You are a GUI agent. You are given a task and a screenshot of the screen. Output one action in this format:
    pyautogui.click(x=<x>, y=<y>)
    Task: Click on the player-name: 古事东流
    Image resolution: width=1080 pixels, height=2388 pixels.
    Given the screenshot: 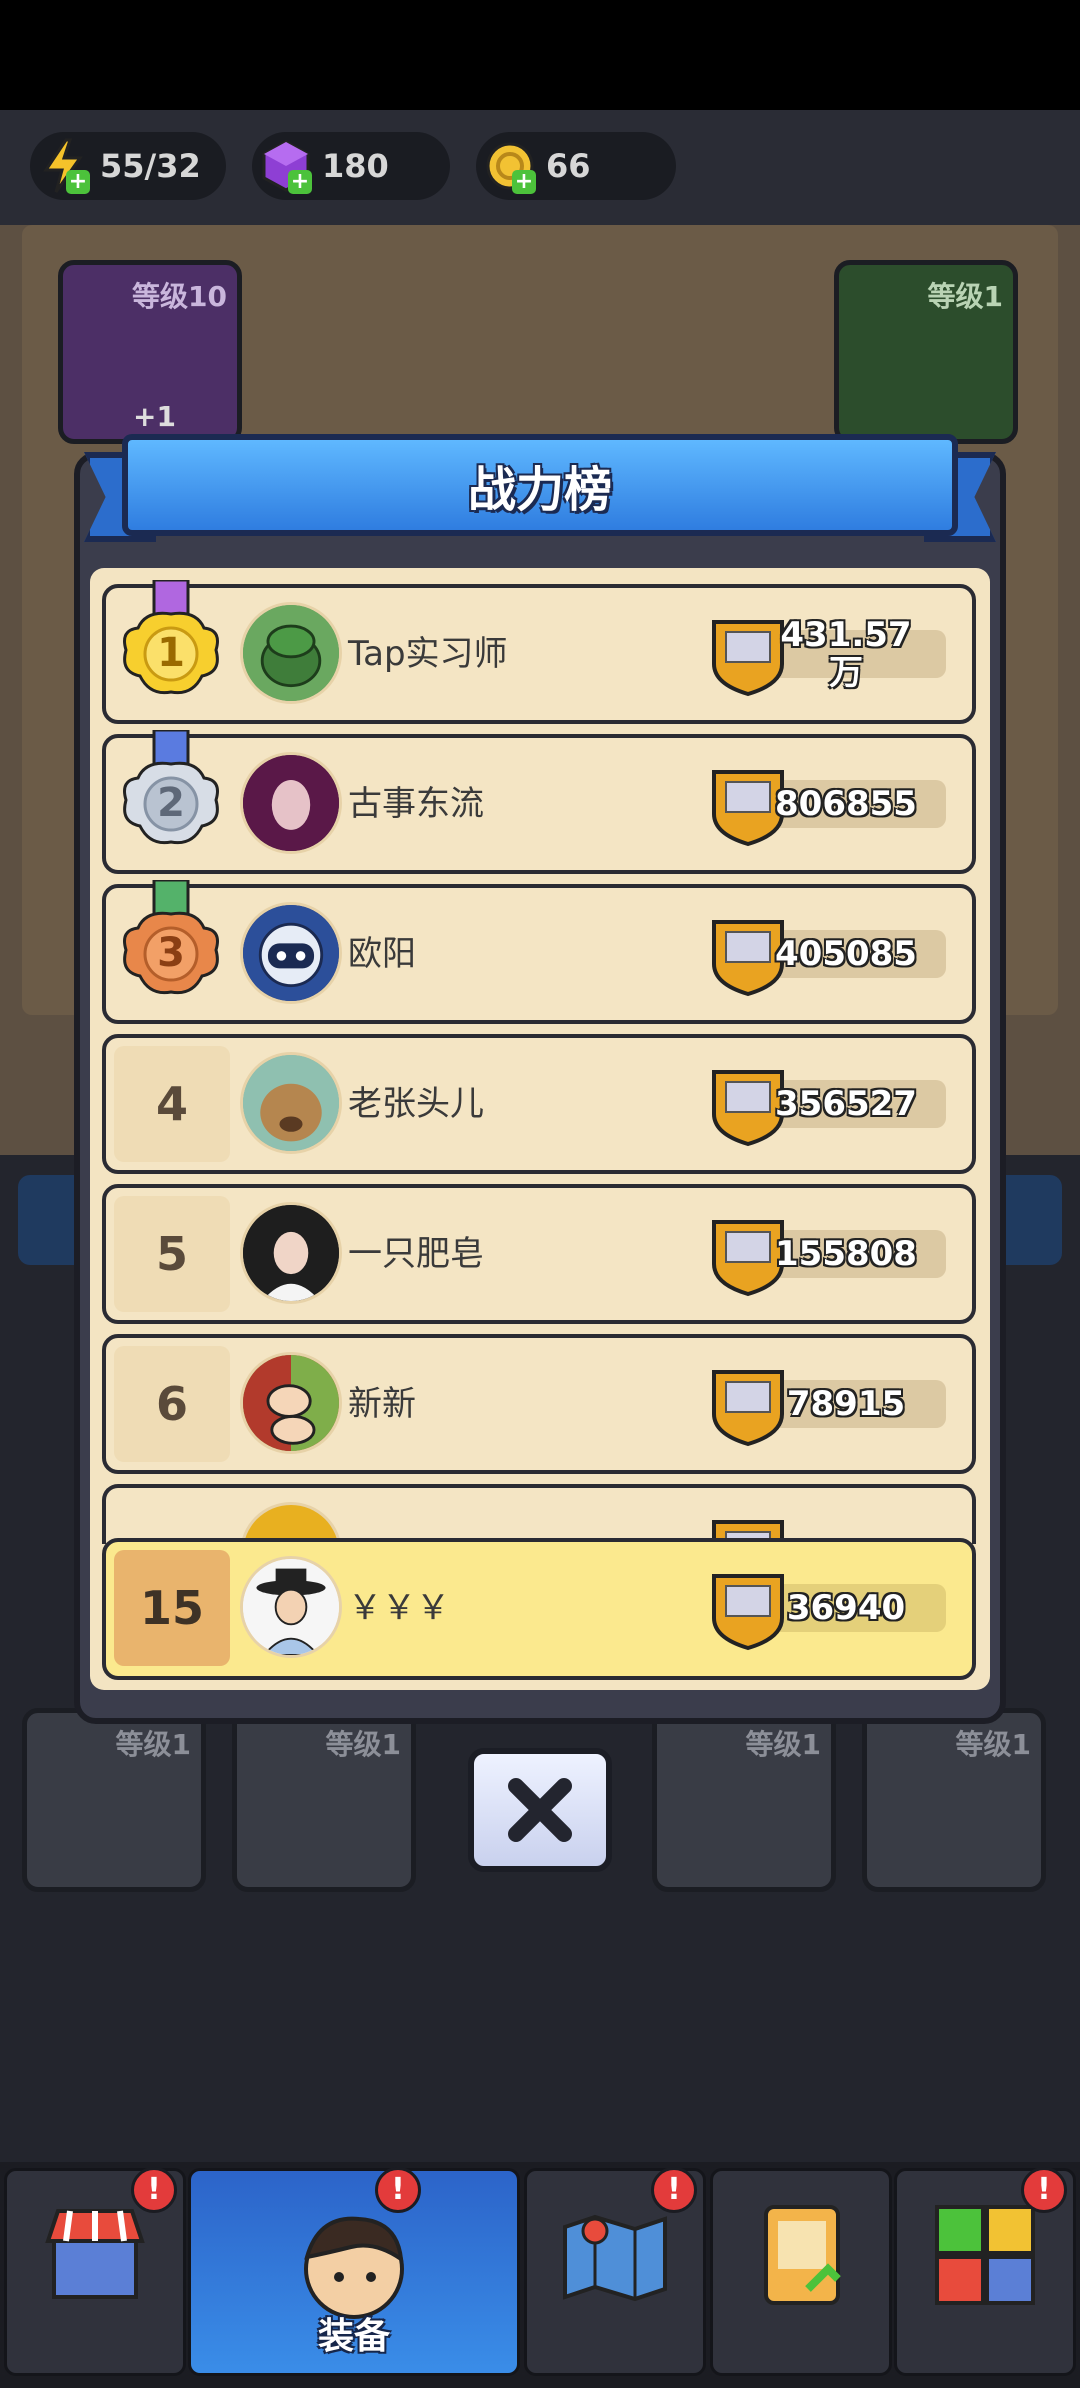 What is the action you would take?
    pyautogui.click(x=416, y=804)
    